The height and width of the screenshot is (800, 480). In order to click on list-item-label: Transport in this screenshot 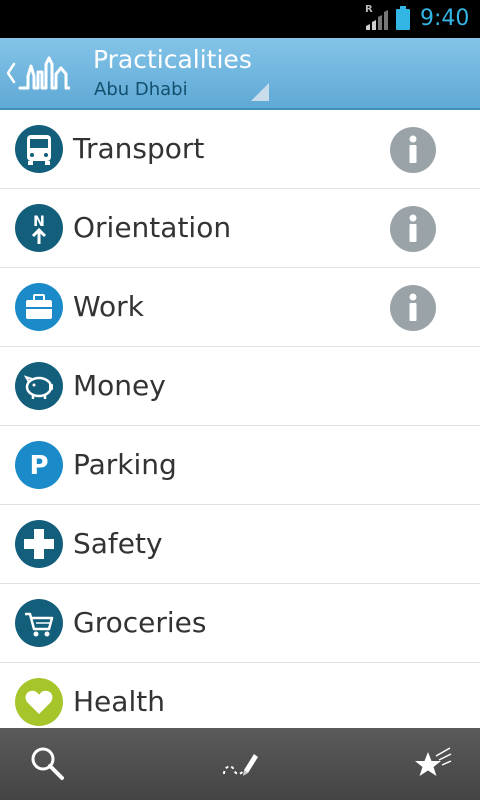, I will do `click(139, 148)`.